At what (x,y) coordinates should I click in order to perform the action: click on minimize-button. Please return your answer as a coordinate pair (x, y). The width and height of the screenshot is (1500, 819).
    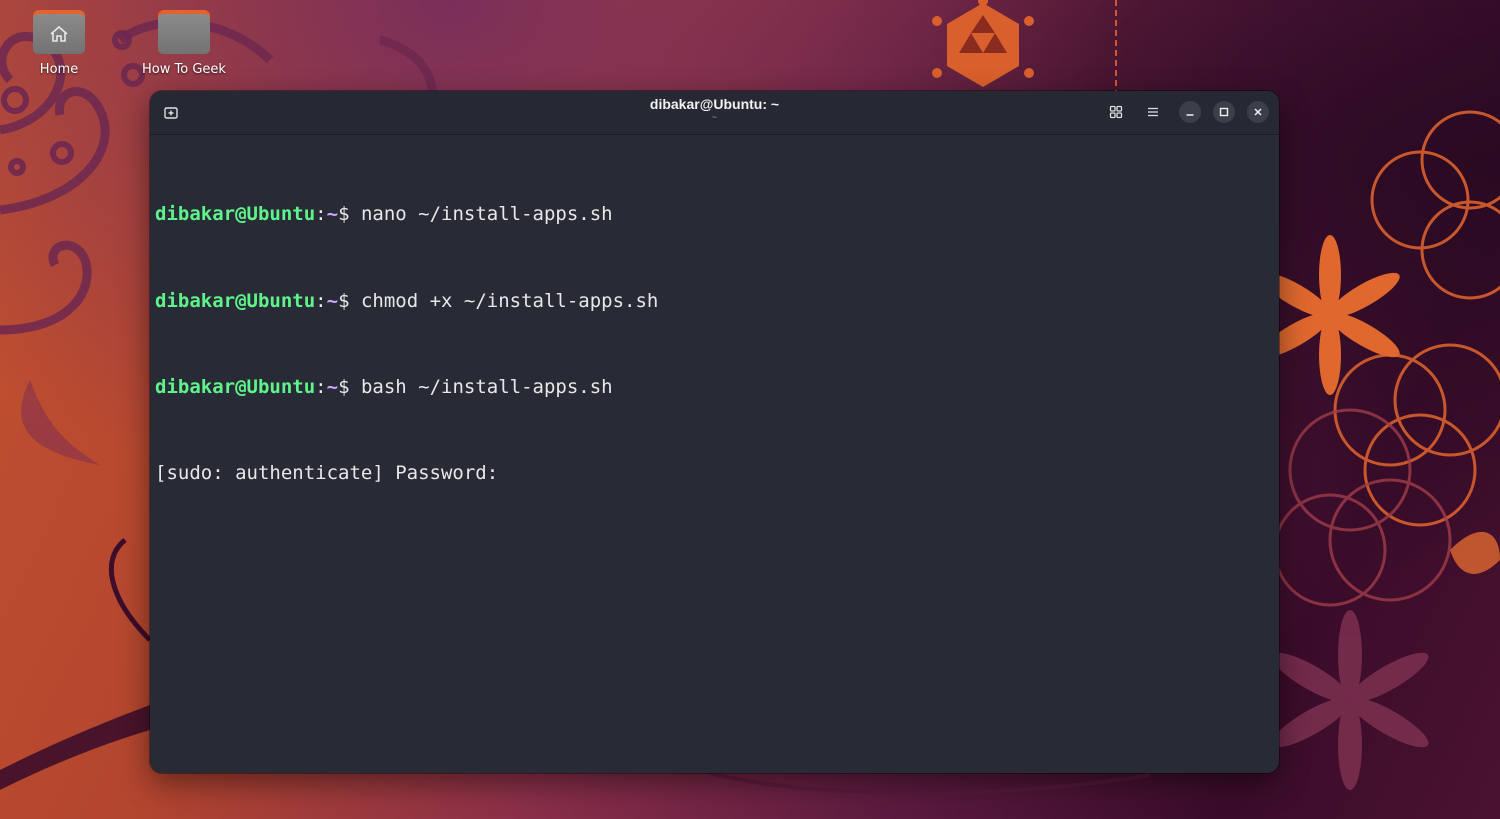
    Looking at the image, I should click on (1190, 112).